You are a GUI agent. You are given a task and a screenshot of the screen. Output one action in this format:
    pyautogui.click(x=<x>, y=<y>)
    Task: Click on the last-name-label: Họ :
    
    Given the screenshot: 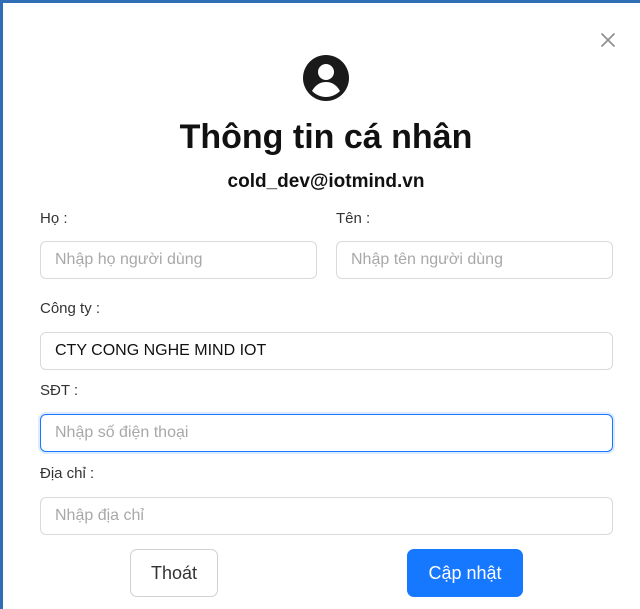 What is the action you would take?
    pyautogui.click(x=54, y=218)
    